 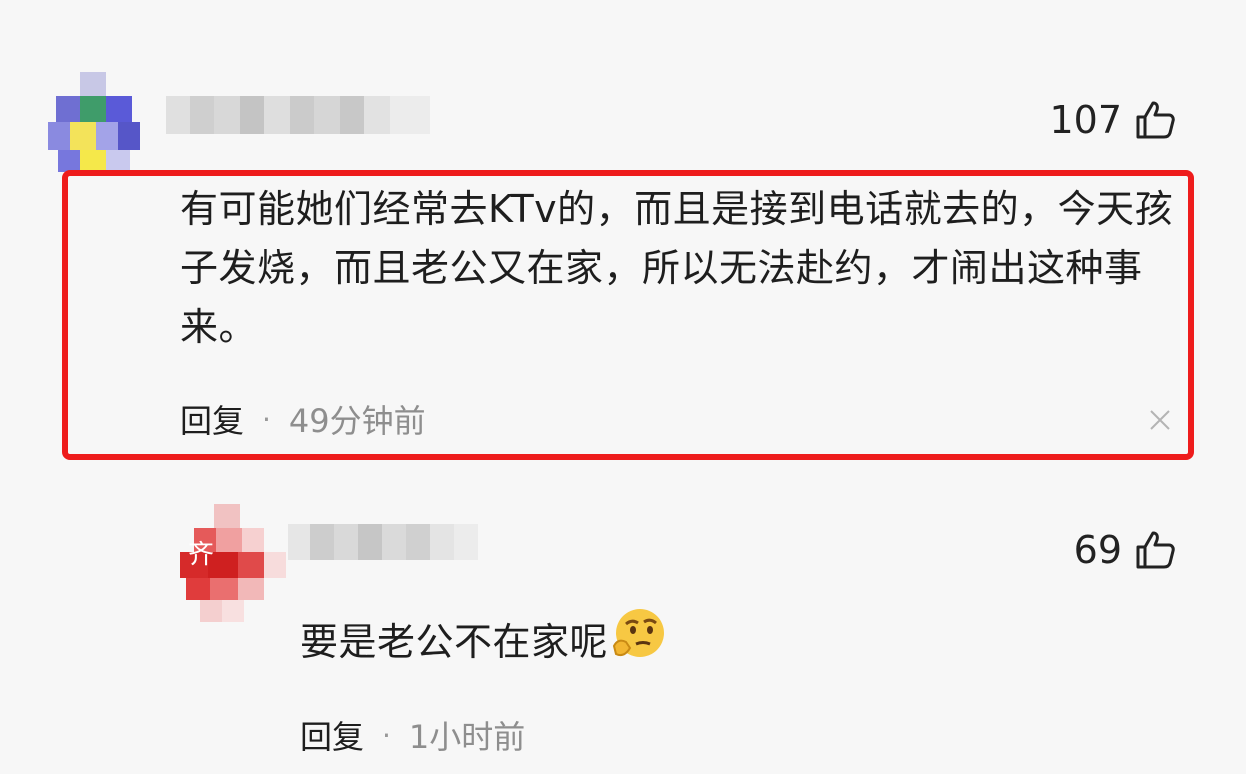 I want to click on like-control: 69, so click(x=1125, y=550).